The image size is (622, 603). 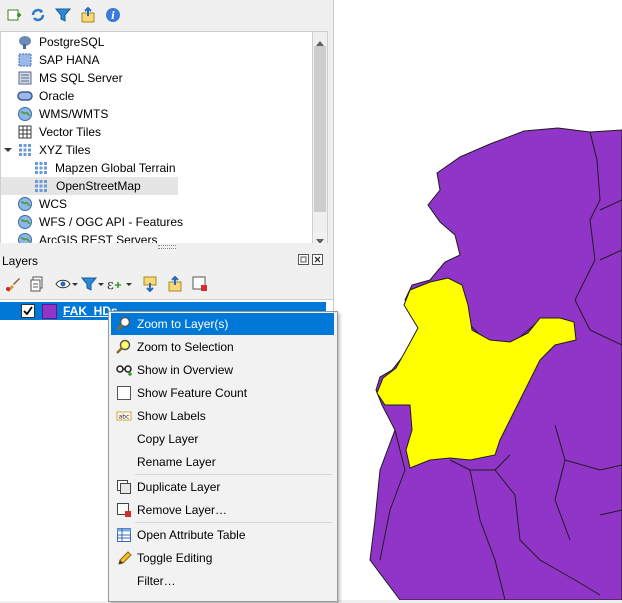 I want to click on menu-item-duplicate-layer: Duplicate Layer, so click(x=222, y=487).